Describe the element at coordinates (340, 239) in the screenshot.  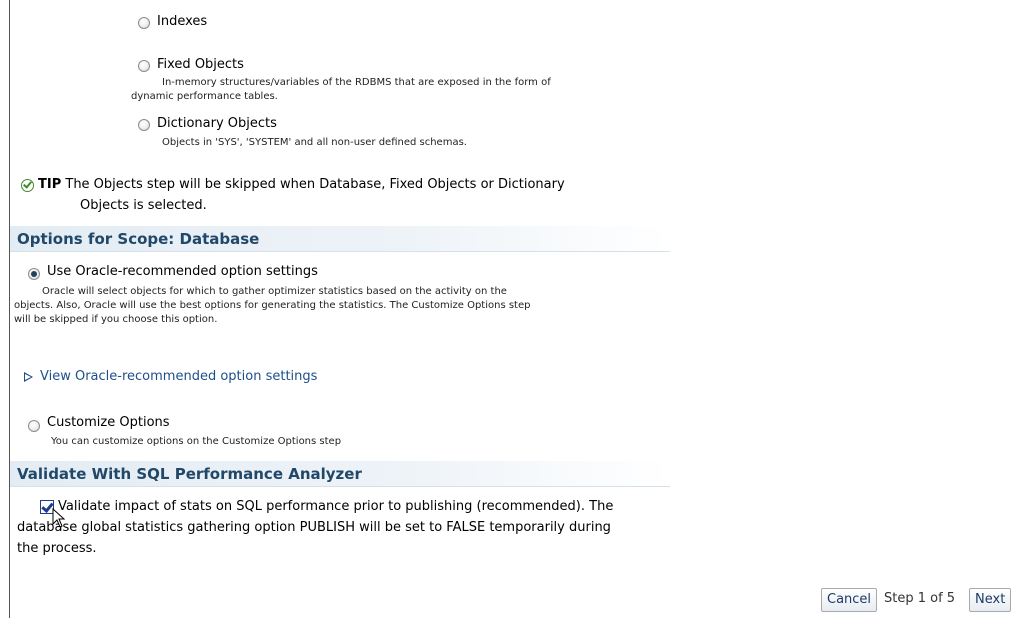
I see `options-section-header: Options for Scope: Database` at that location.